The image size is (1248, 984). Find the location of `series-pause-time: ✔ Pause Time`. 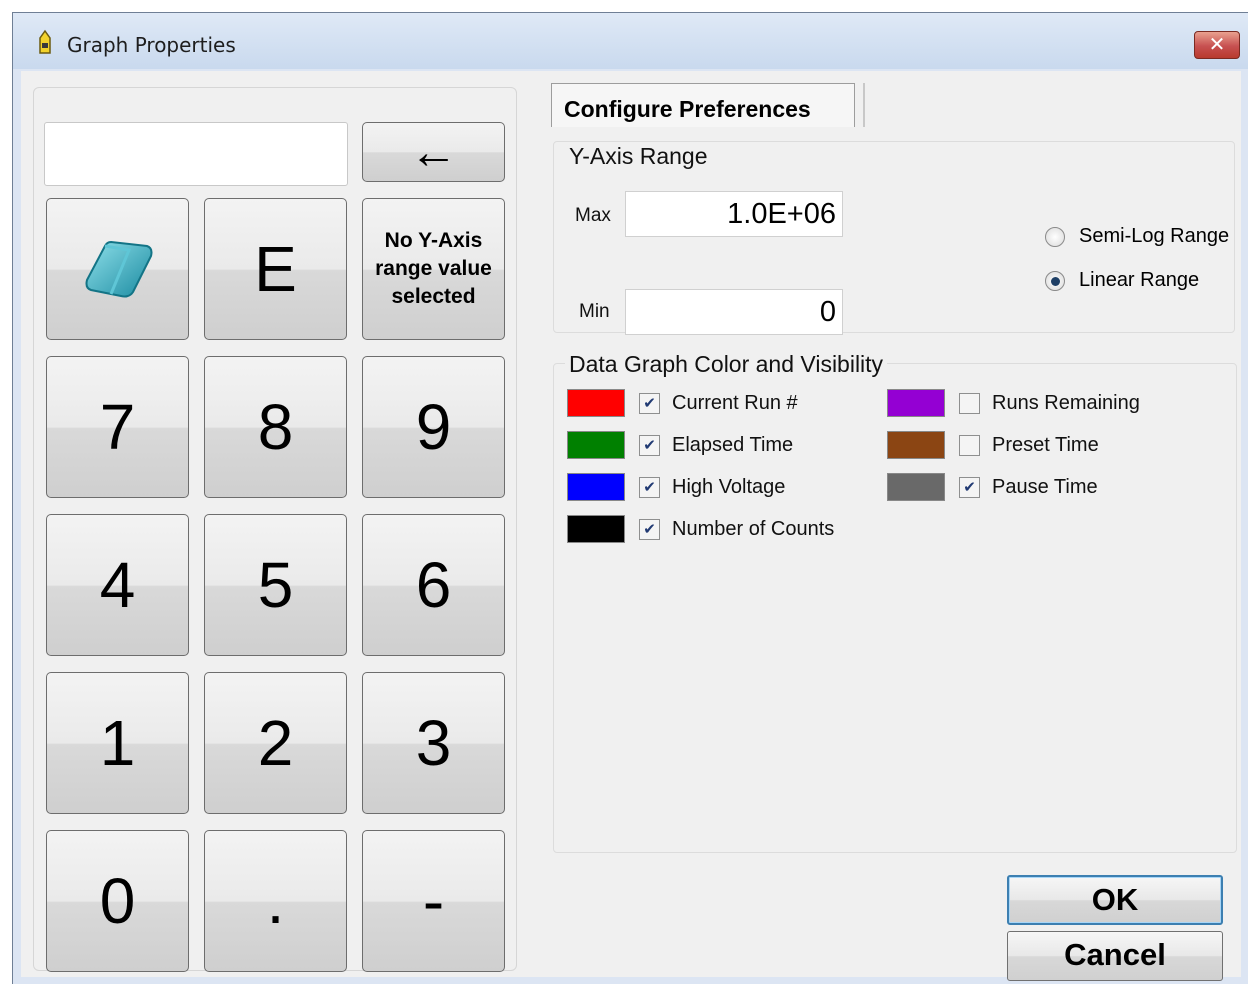

series-pause-time: ✔ Pause Time is located at coordinates (992, 487).